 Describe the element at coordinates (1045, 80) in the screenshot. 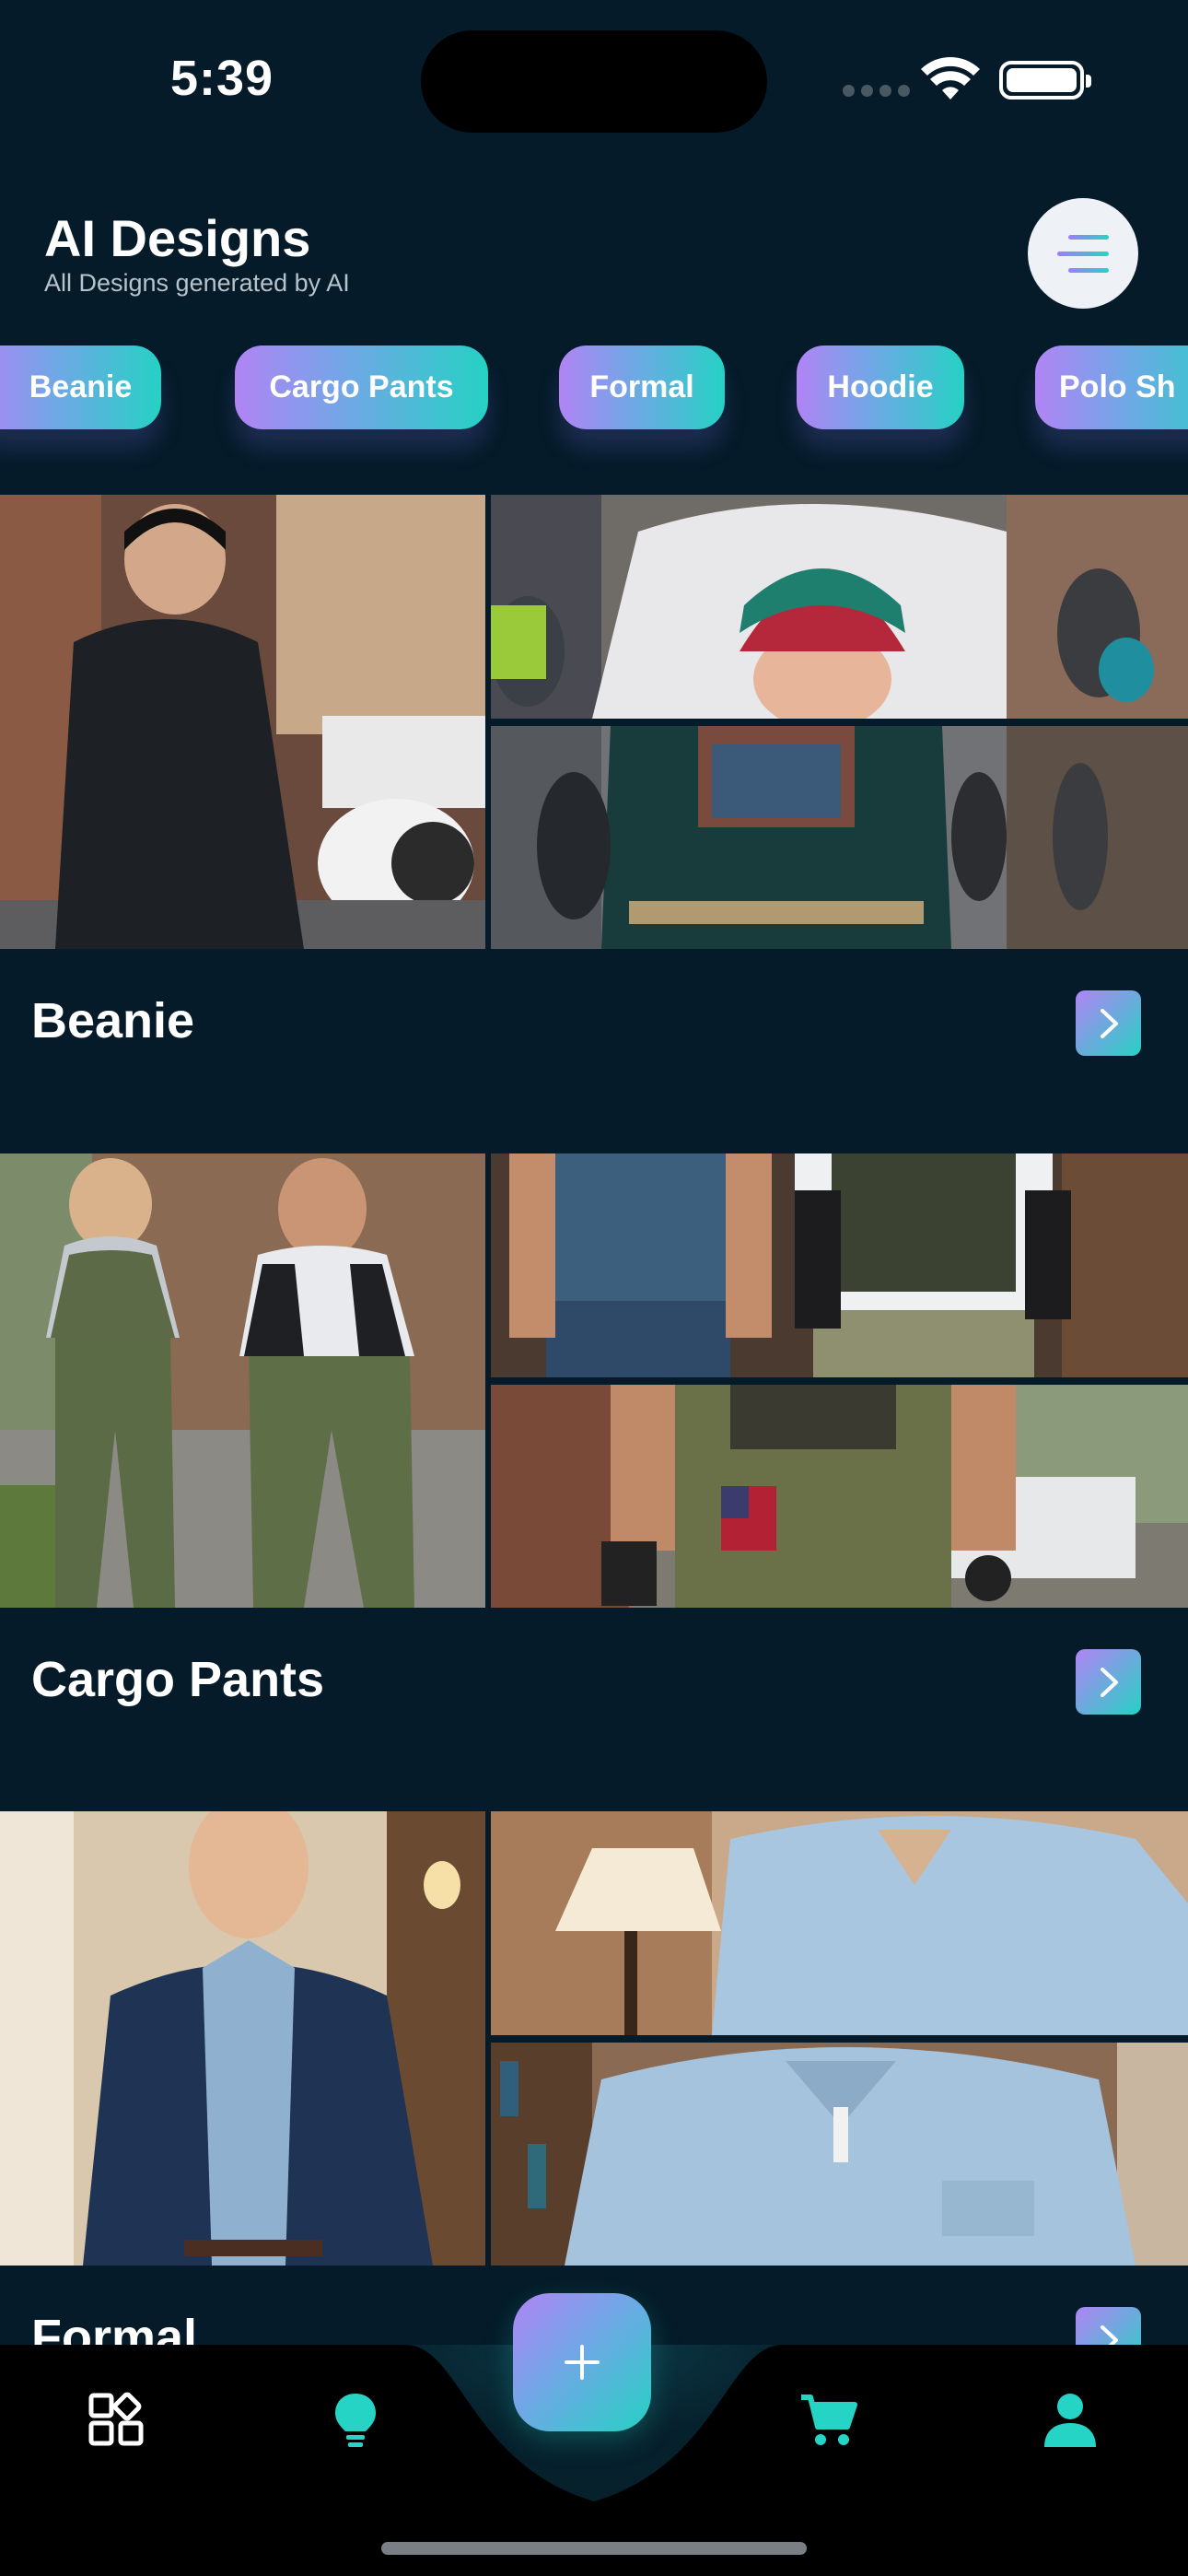

I see `battery-icon` at that location.